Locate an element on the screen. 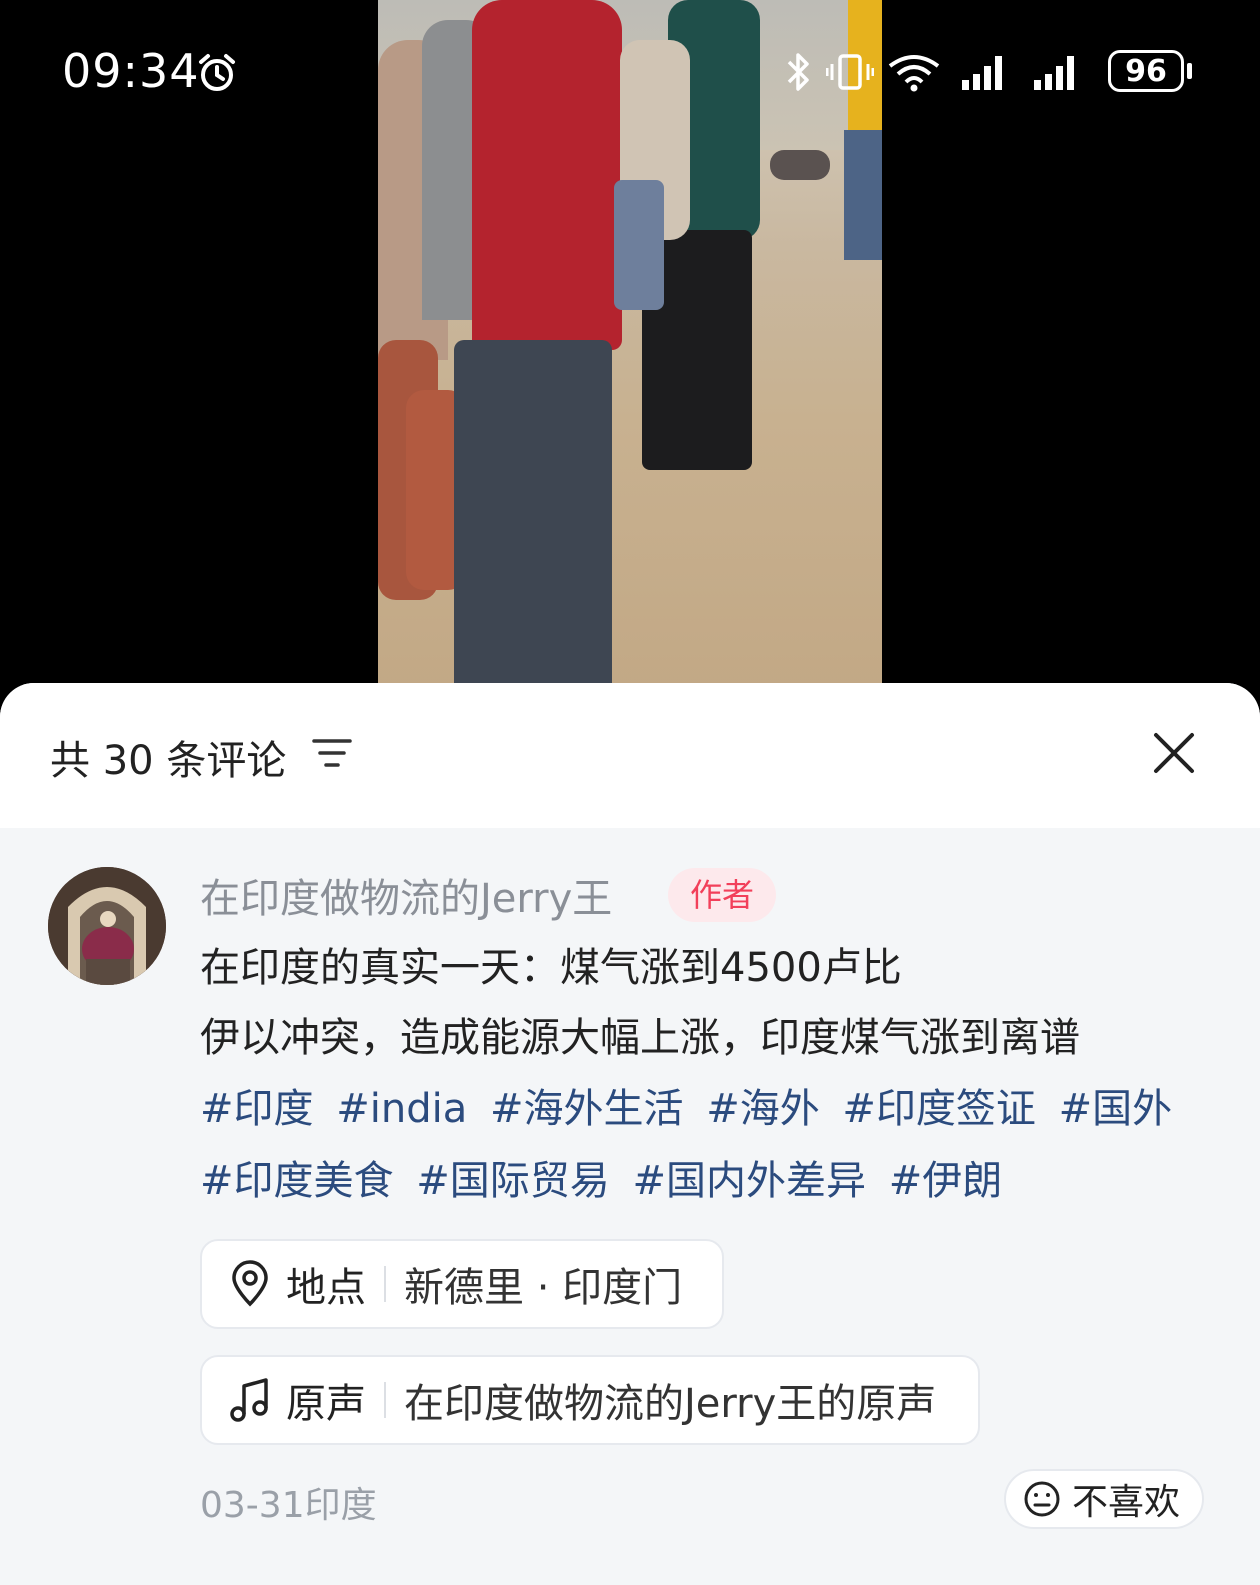 This screenshot has width=1260, height=1585. battery-icon: 96 is located at coordinates (1146, 71).